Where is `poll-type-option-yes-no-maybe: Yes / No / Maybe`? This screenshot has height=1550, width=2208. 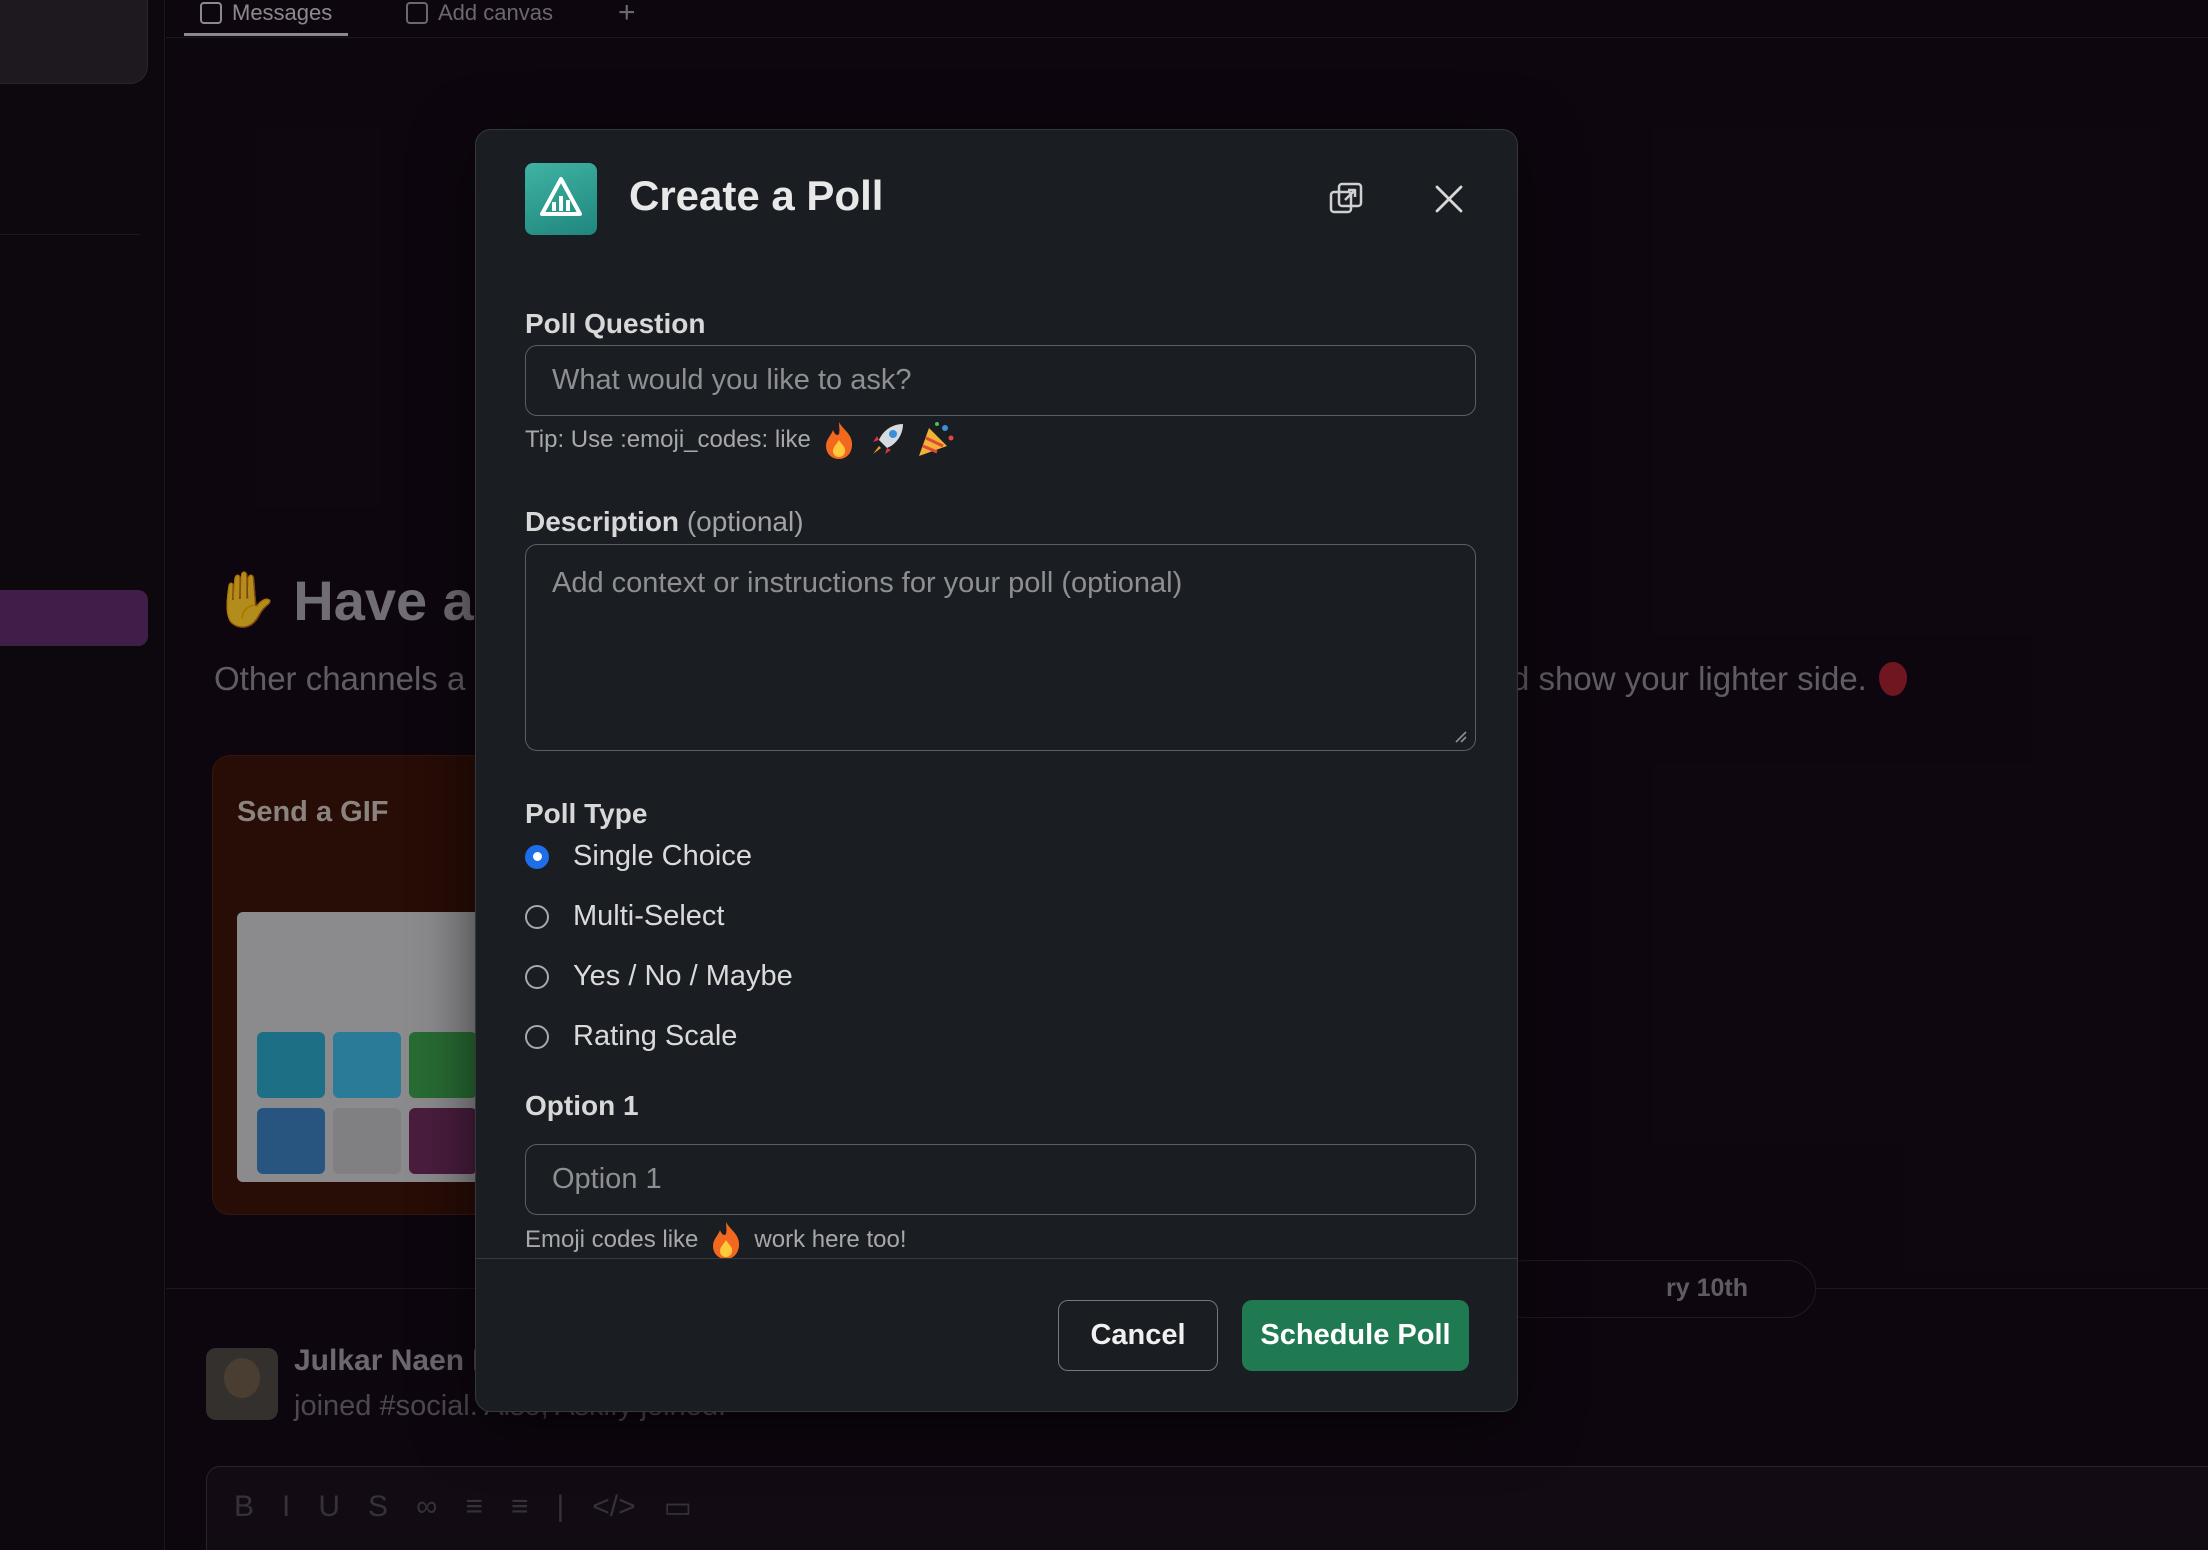
poll-type-option-yes-no-maybe: Yes / No / Maybe is located at coordinates (659, 976).